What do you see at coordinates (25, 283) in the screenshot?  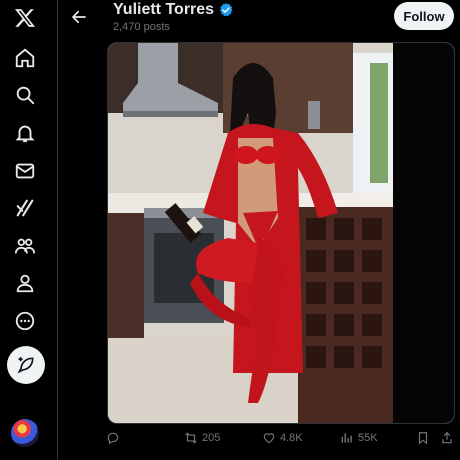 I see `profile-icon` at bounding box center [25, 283].